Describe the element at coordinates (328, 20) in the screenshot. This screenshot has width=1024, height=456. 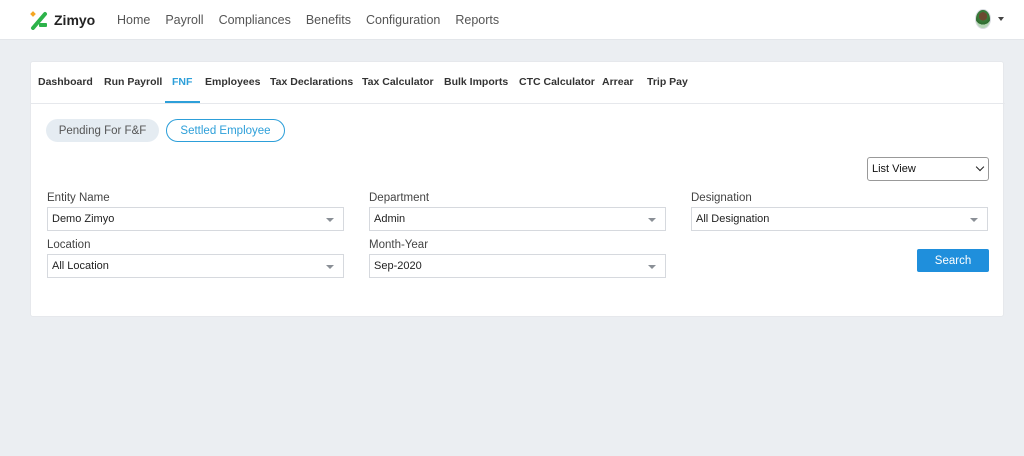
I see `nav-benefits: Benefits` at that location.